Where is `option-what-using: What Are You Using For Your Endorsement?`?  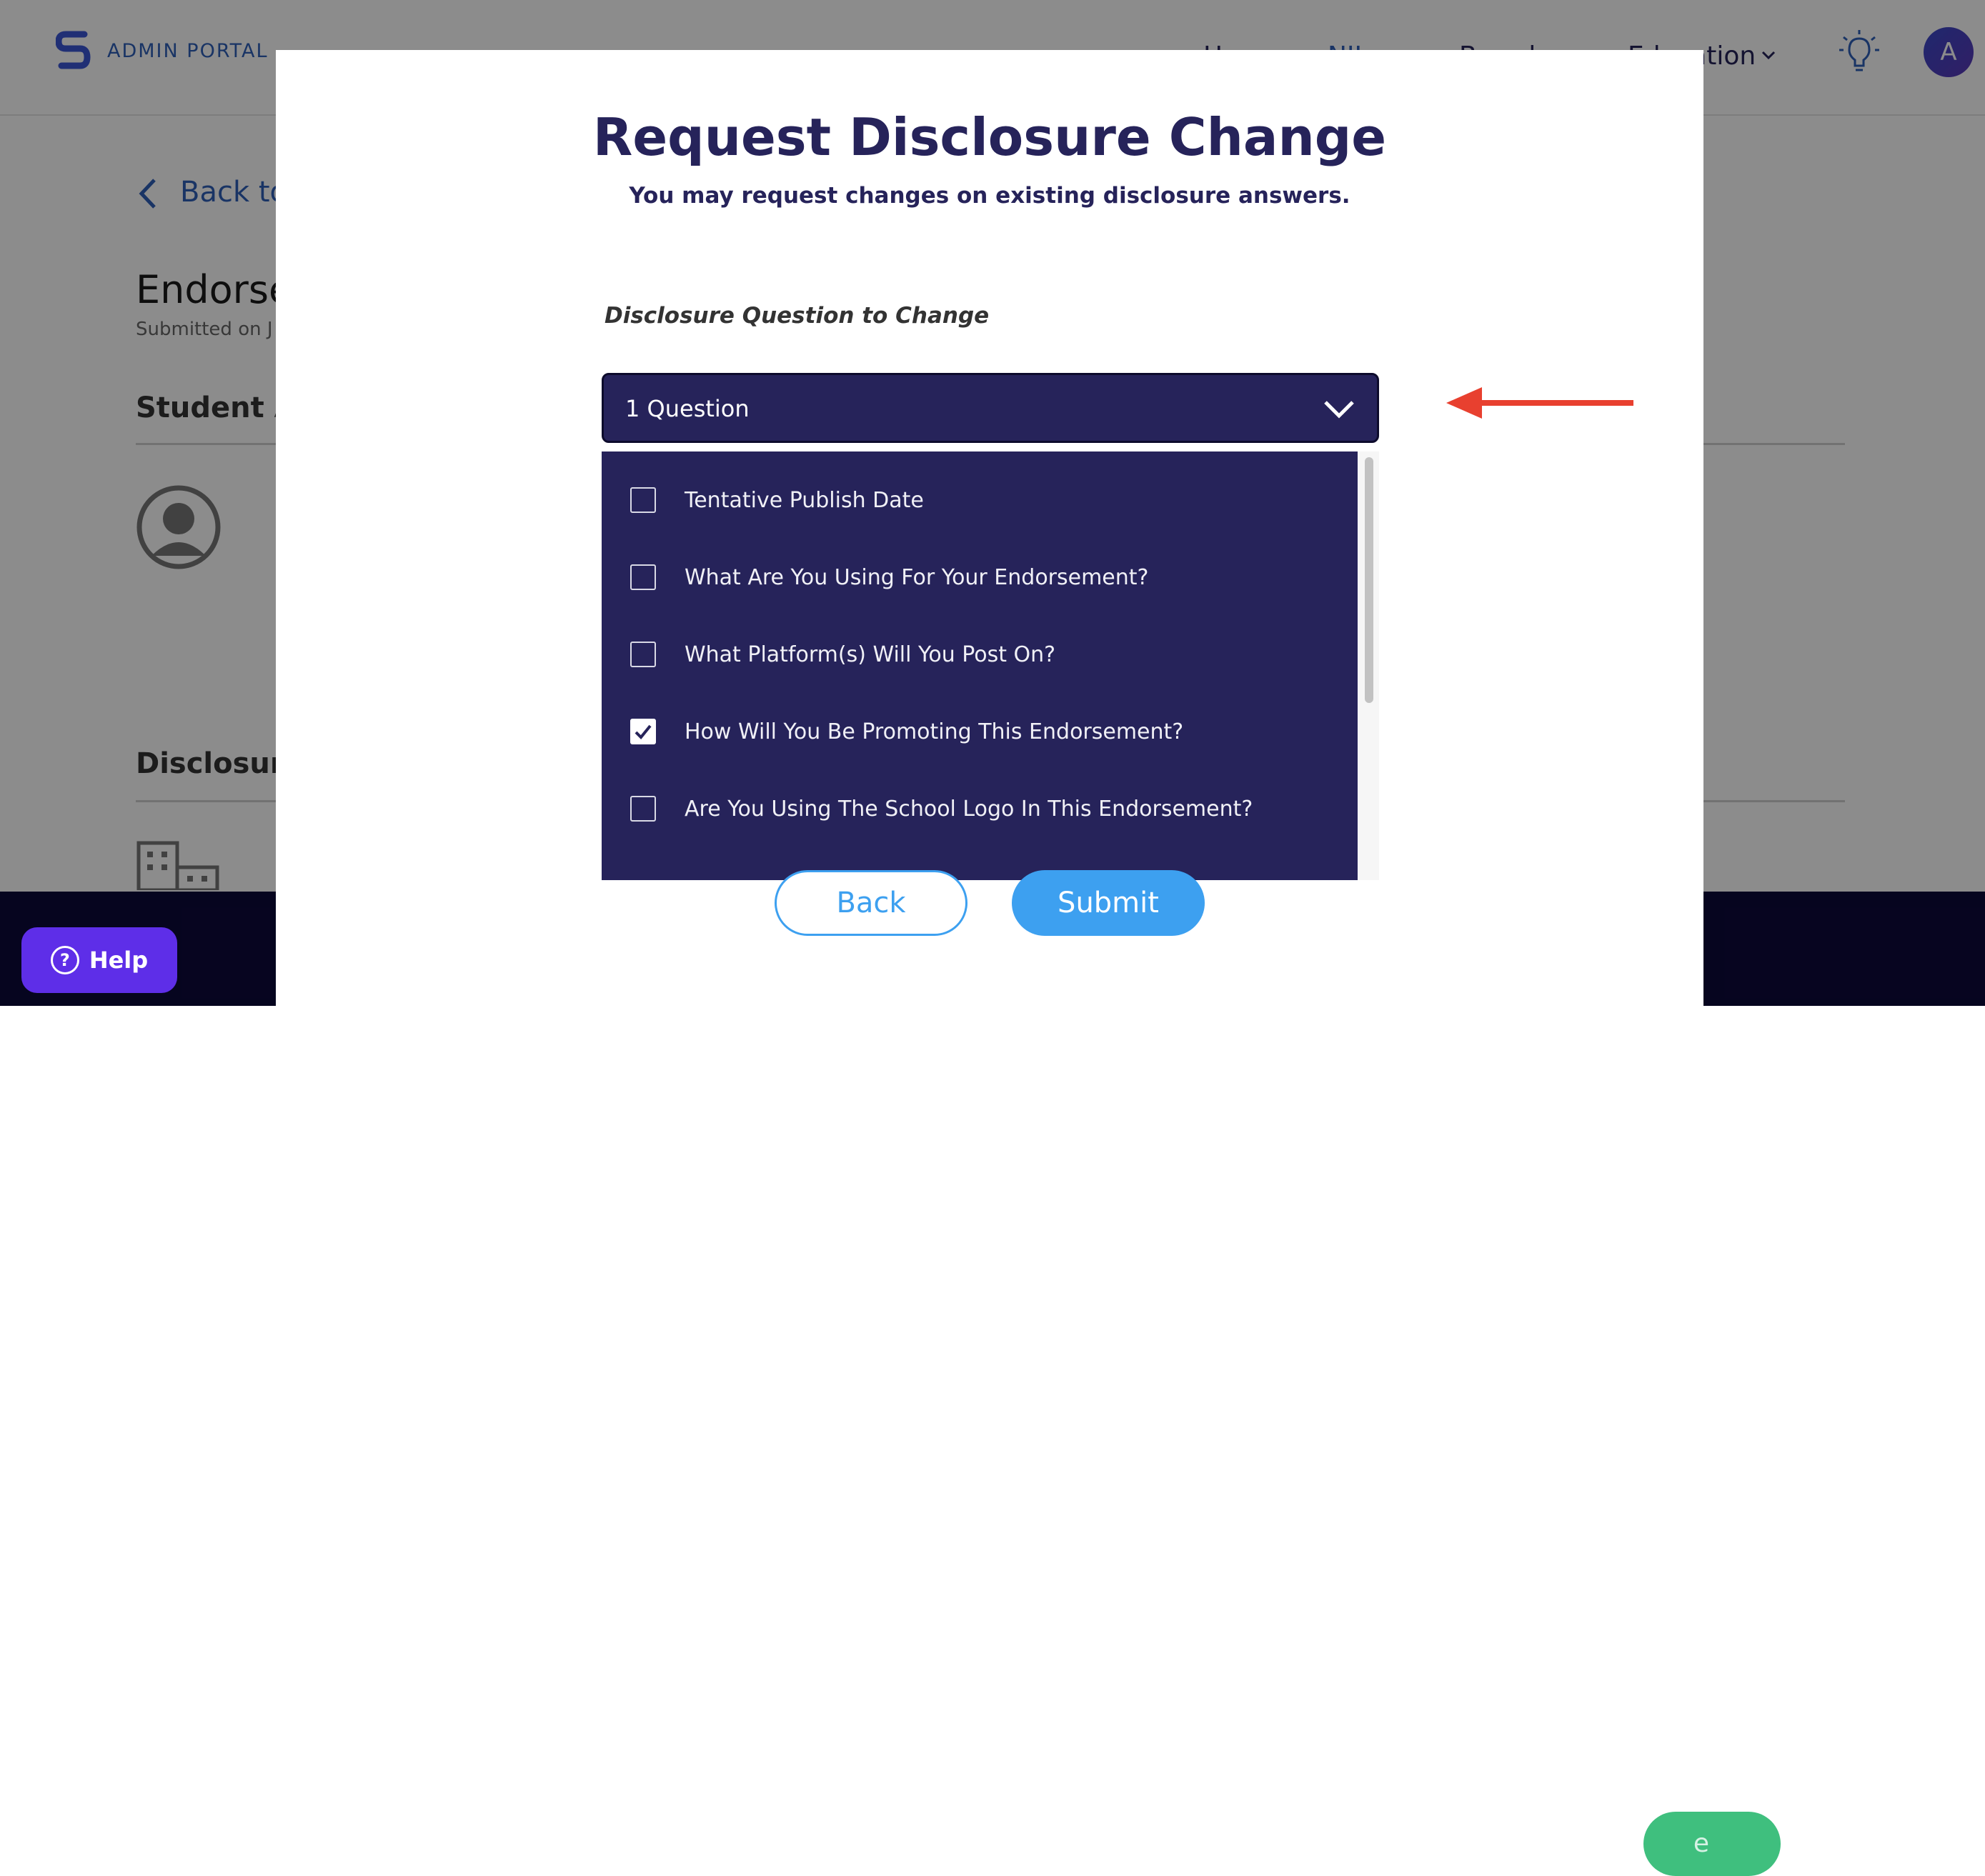
option-what-using: What Are You Using For Your Endorsement? is located at coordinates (980, 577).